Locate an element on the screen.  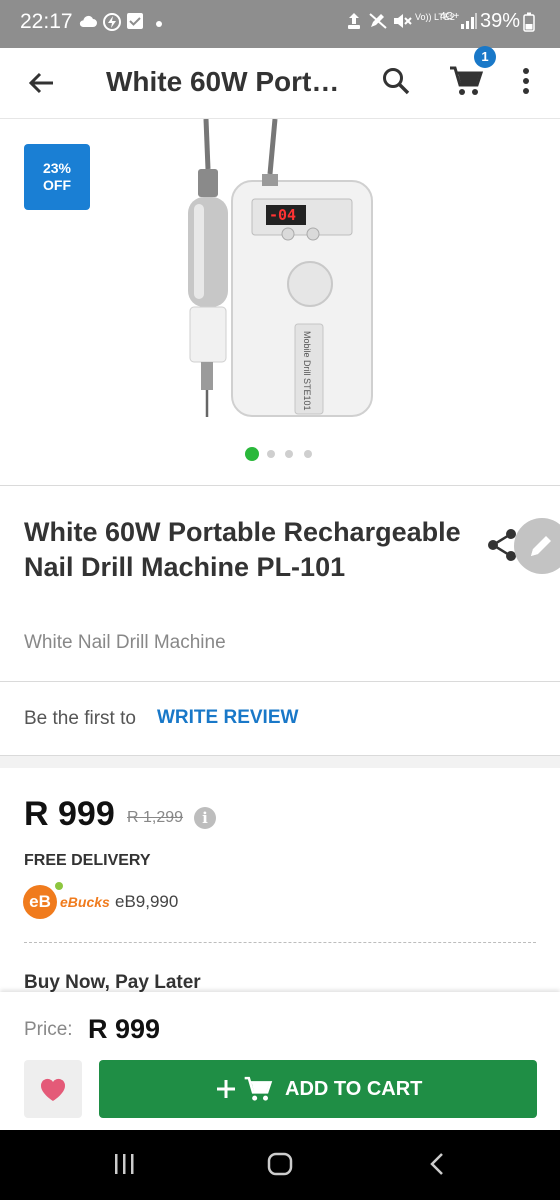
network-type-label: 4G+ is located at coordinates (450, 16).